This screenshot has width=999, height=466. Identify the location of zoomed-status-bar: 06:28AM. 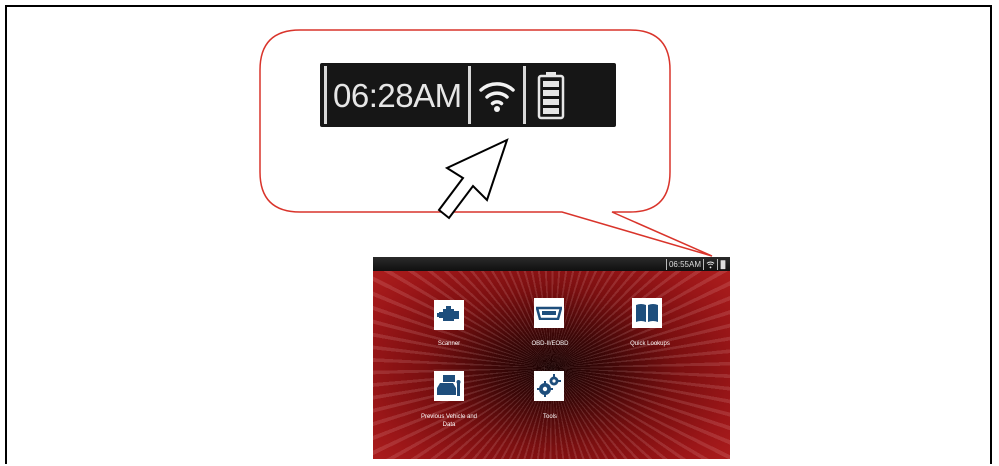
(468, 95).